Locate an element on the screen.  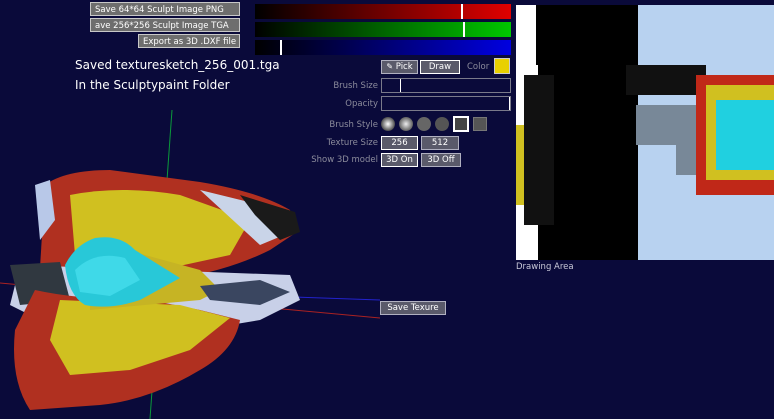
save-texture-button: Save Texure is located at coordinates (413, 308).